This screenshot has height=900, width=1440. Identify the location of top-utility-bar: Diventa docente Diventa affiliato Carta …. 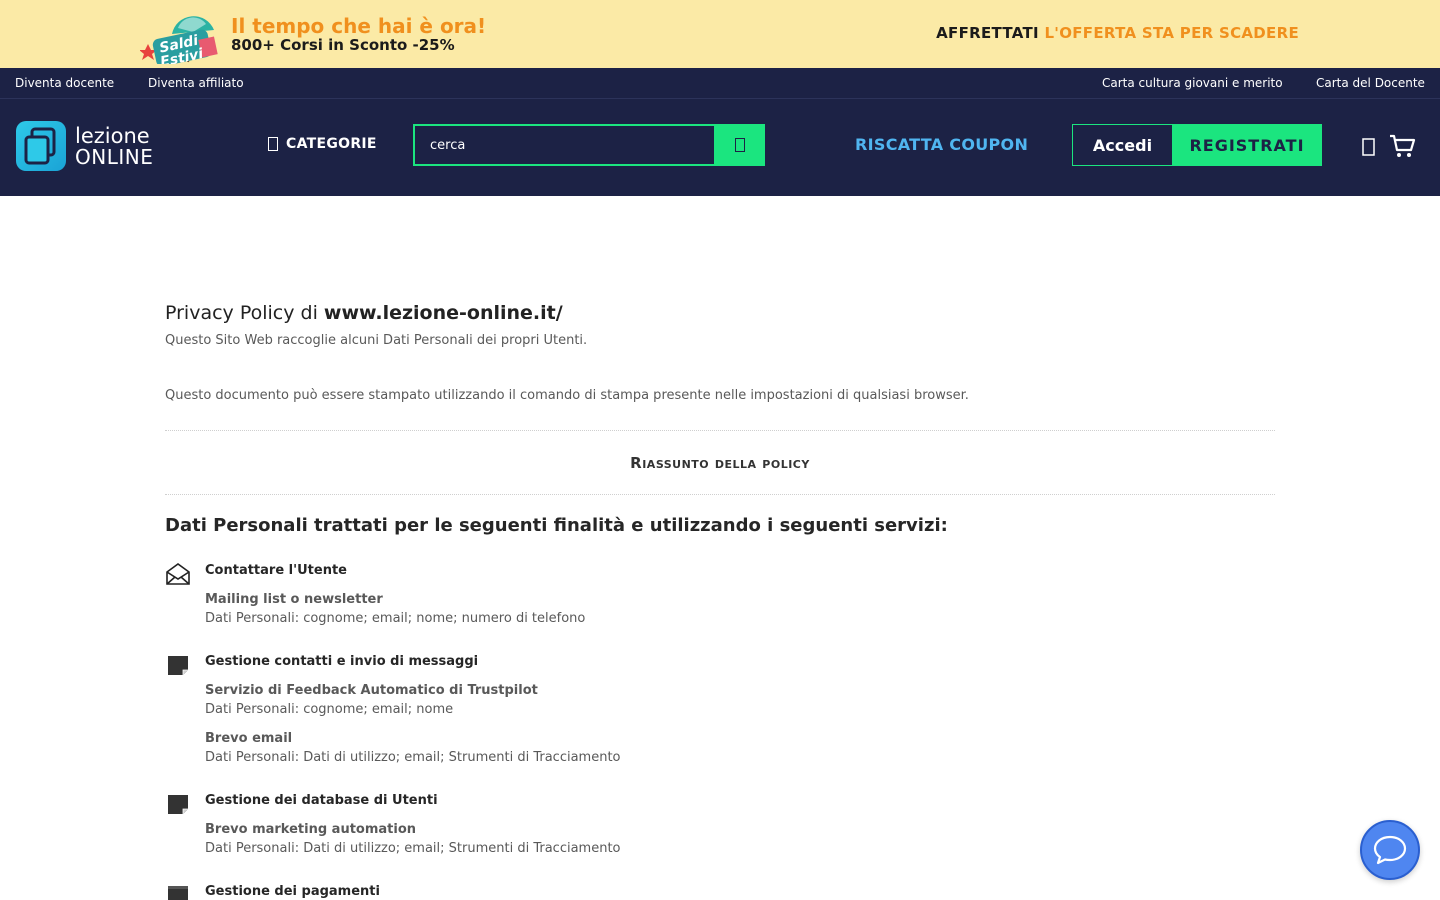
(720, 83).